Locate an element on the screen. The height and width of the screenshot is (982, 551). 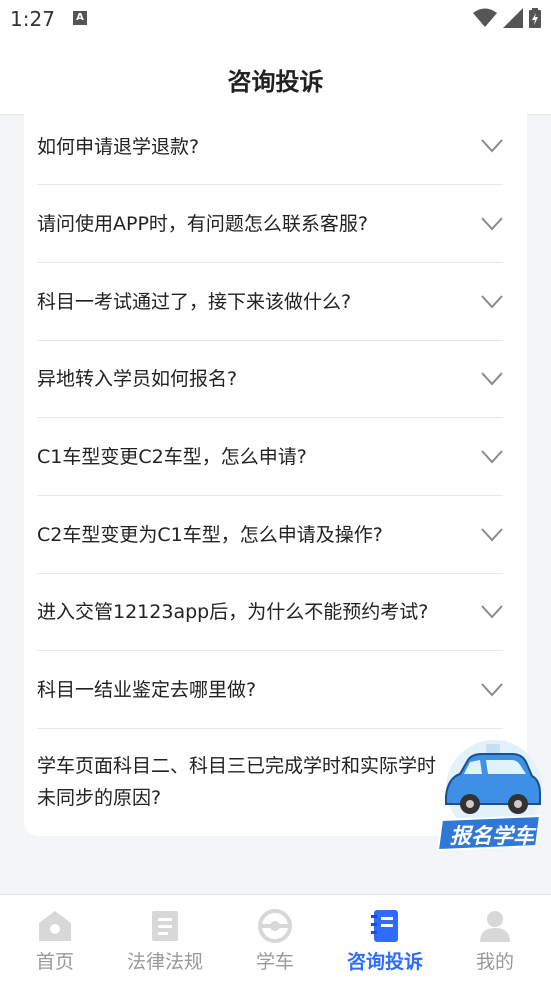
home-icon is located at coordinates (55, 926).